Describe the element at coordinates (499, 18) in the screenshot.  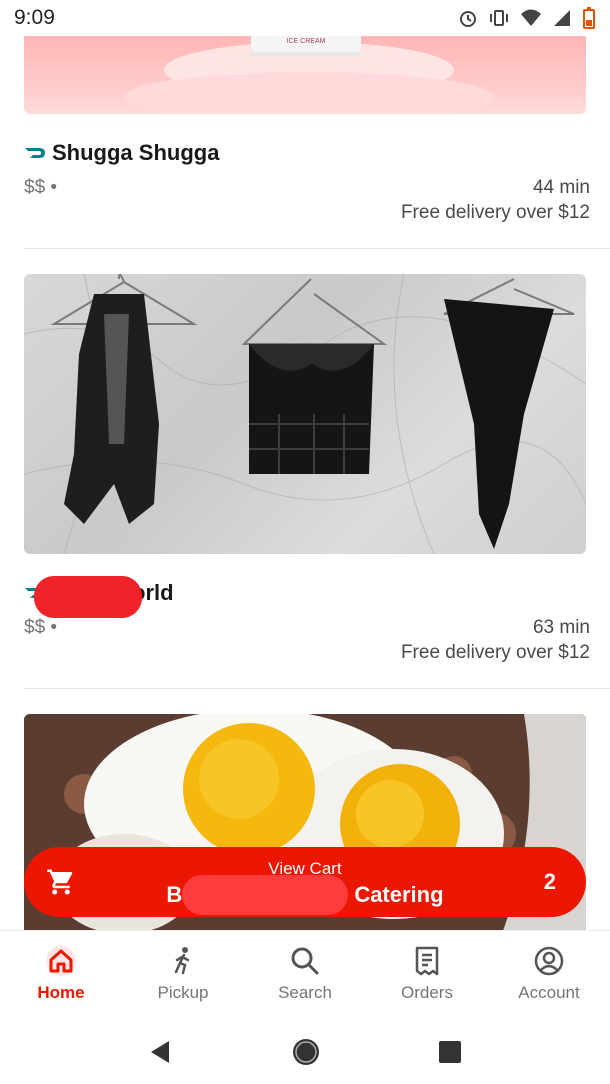
I see `vibrate-icon` at that location.